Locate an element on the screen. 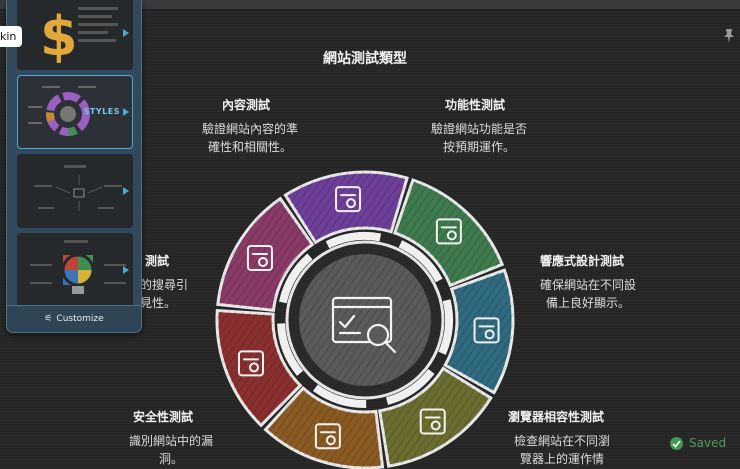 This screenshot has width=740, height=469. check-circle-icon is located at coordinates (676, 443).